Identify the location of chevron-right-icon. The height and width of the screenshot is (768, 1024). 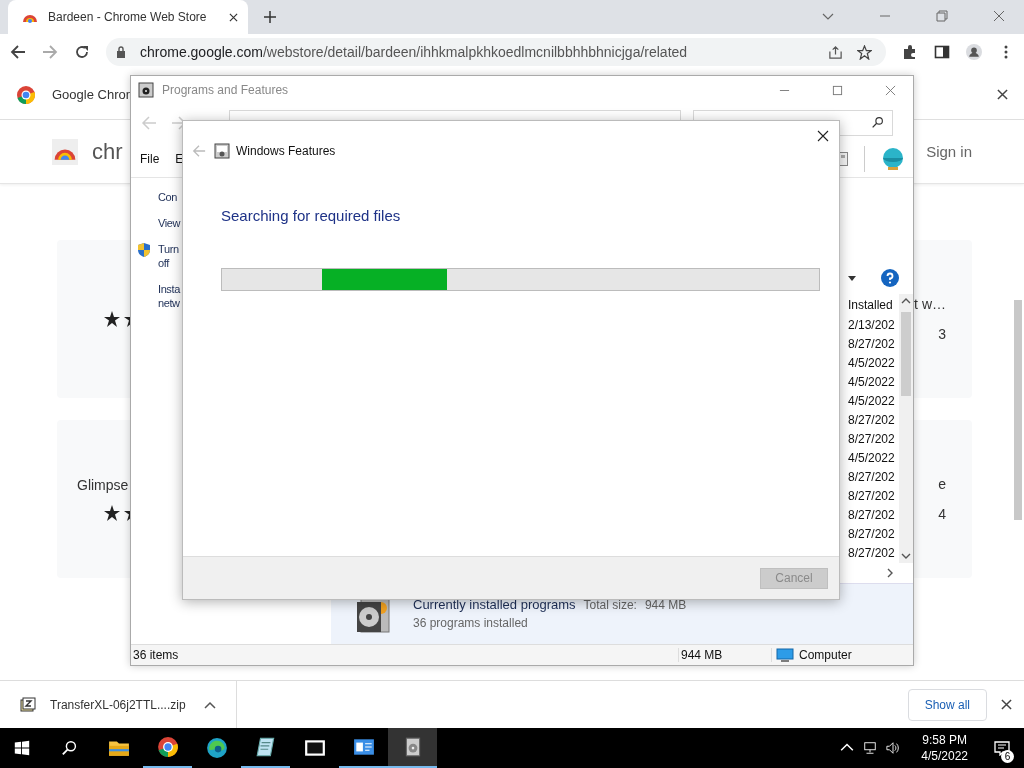
(890, 572).